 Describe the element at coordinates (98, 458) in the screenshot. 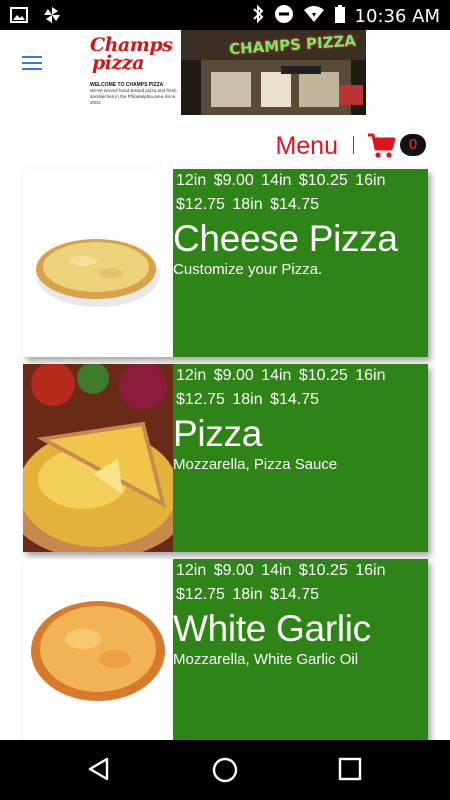

I see `pizza-image` at that location.